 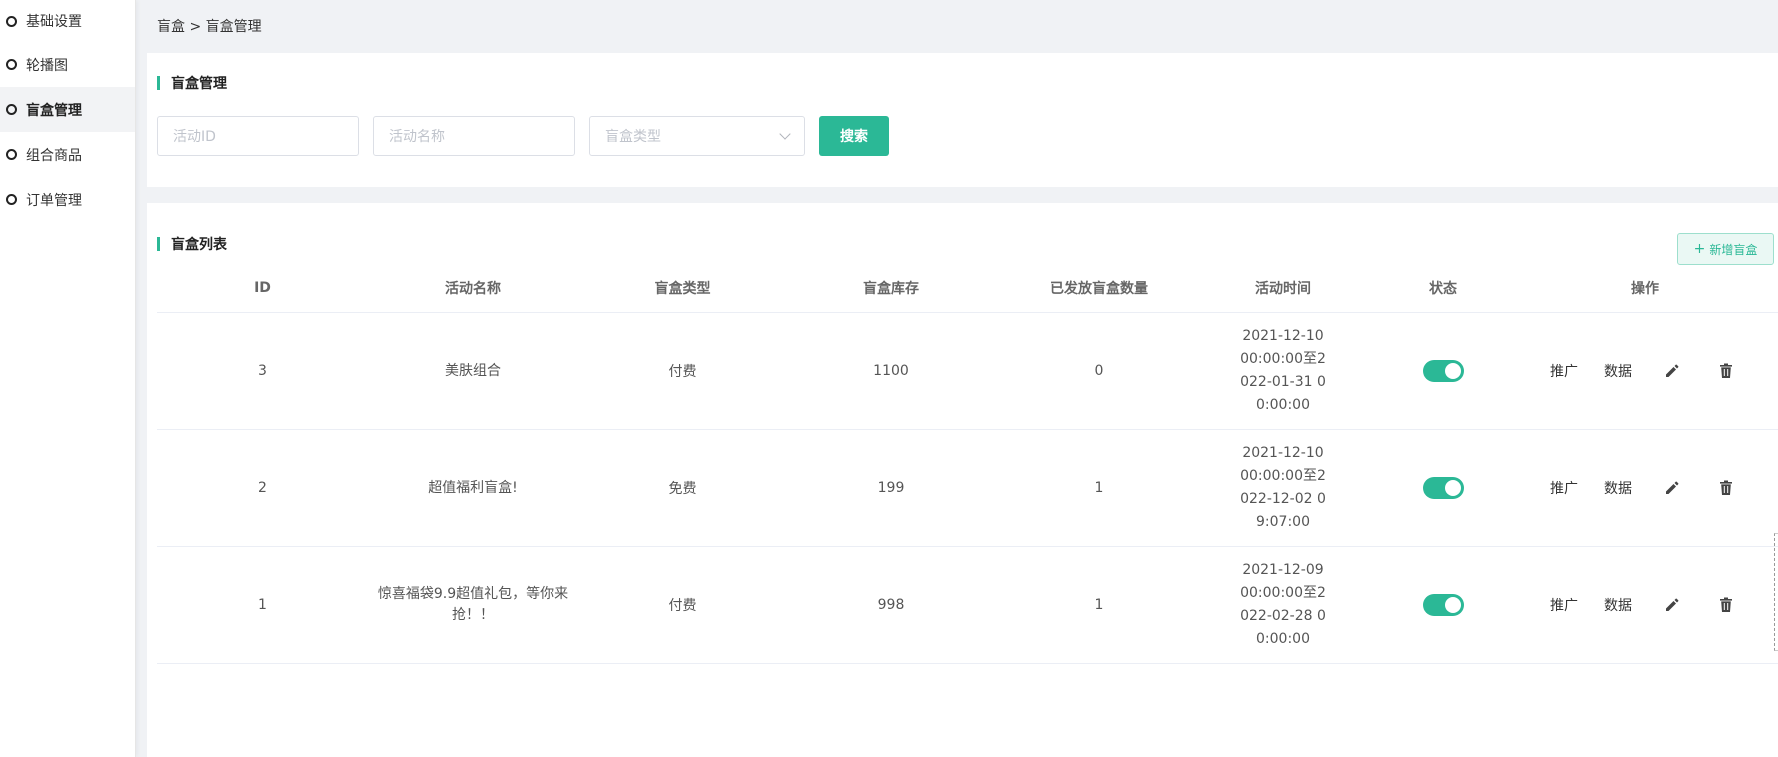 I want to click on search-form: 活动ID 活动名称 盲盒类型 搜索, so click(x=523, y=136).